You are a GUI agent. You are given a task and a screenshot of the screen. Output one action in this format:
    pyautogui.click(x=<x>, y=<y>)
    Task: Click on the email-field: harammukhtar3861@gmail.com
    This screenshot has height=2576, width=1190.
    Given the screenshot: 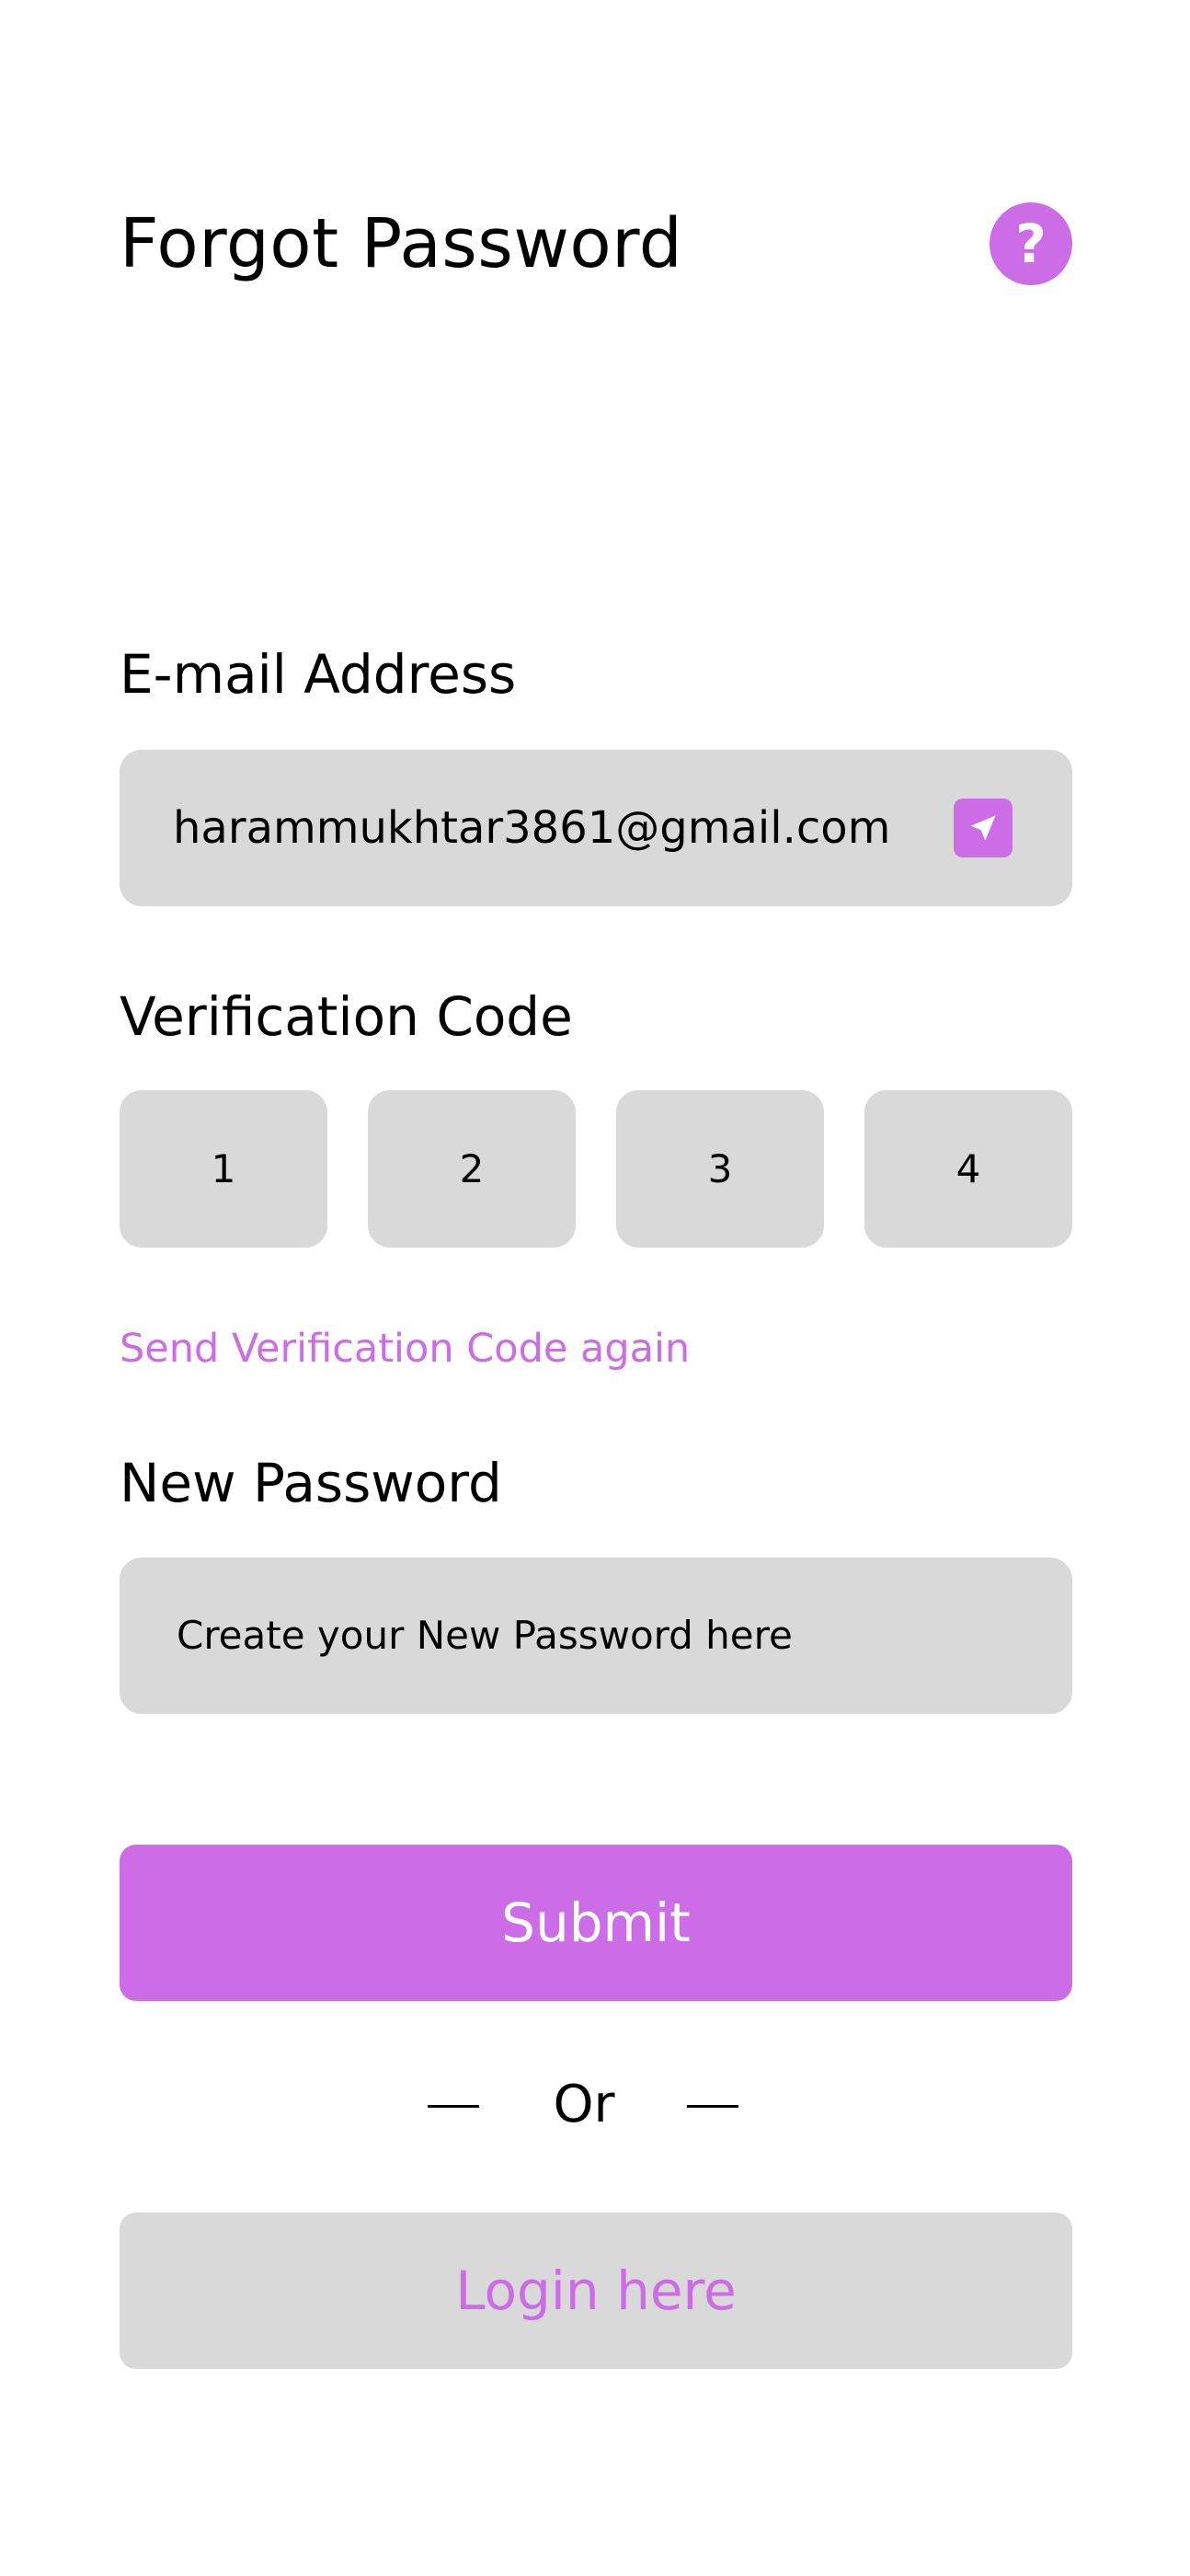 What is the action you would take?
    pyautogui.click(x=596, y=828)
    